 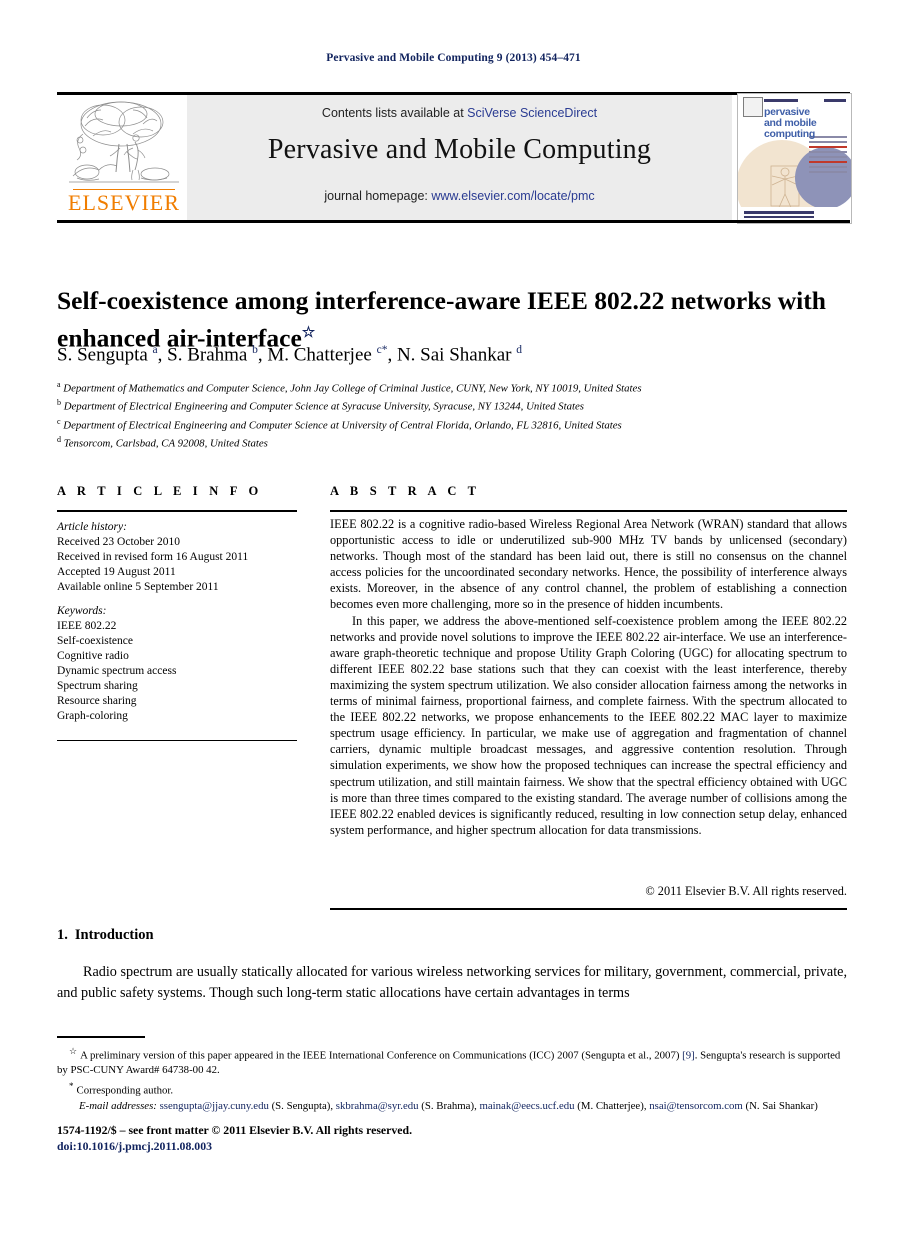 I want to click on abstract-heading: A B S T R A C T, so click(x=405, y=491).